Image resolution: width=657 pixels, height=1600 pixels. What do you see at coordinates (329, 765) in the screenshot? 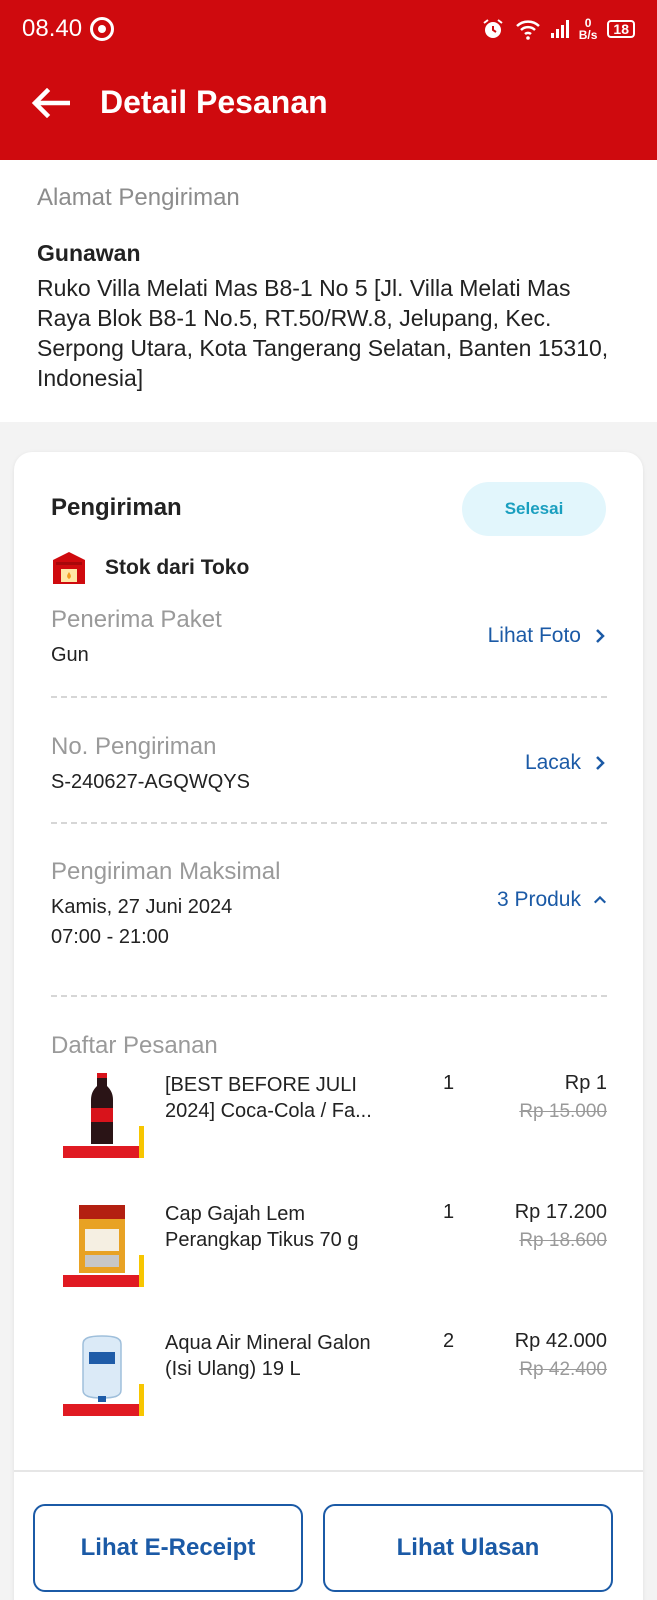
I see `tracking-row: No. Pengiriman S-240627-AGQWQYS Lacak` at bounding box center [329, 765].